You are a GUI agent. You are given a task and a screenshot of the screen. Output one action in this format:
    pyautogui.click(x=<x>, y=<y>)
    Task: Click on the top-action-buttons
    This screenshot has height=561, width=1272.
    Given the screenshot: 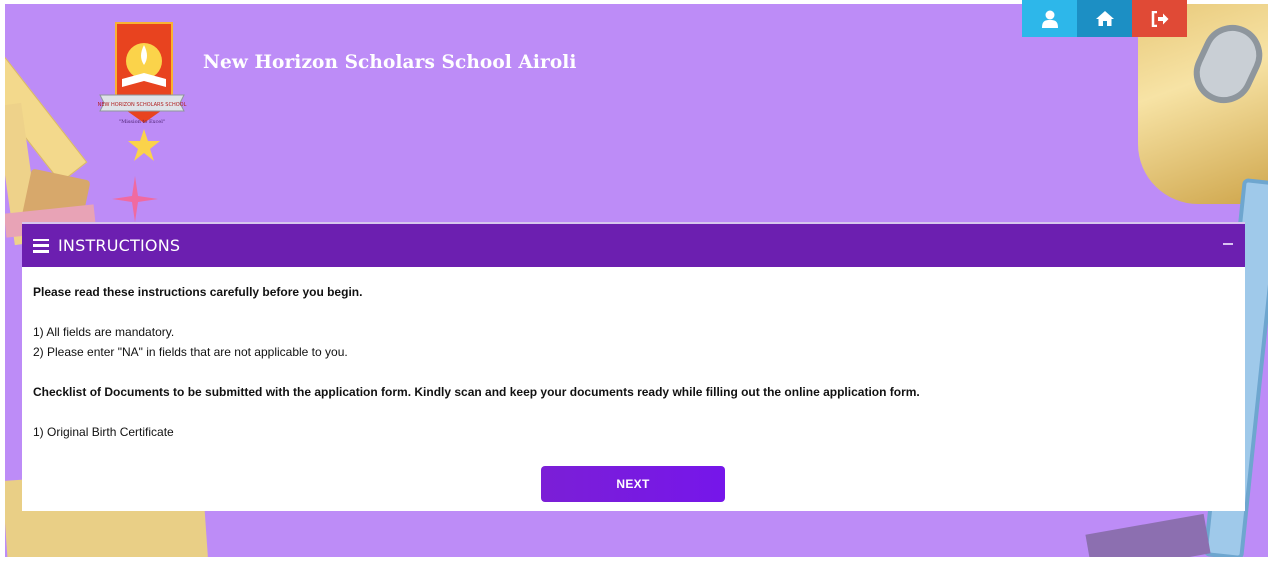 What is the action you would take?
    pyautogui.click(x=1104, y=18)
    